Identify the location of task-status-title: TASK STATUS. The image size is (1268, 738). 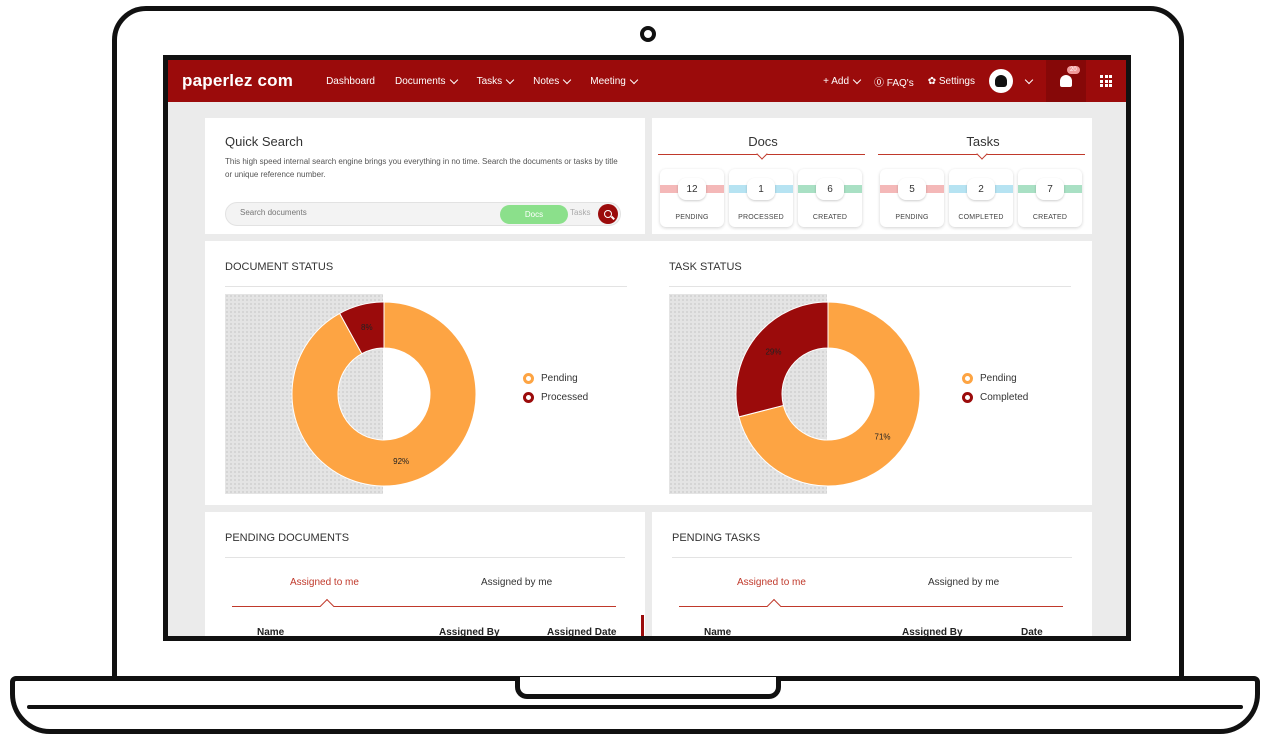
(705, 267).